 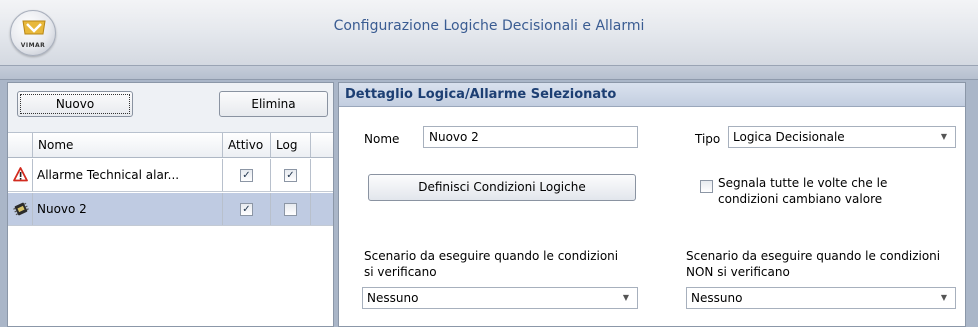 What do you see at coordinates (800, 199) in the screenshot?
I see `signal-changes-label-line2: condizioni cambiano valore` at bounding box center [800, 199].